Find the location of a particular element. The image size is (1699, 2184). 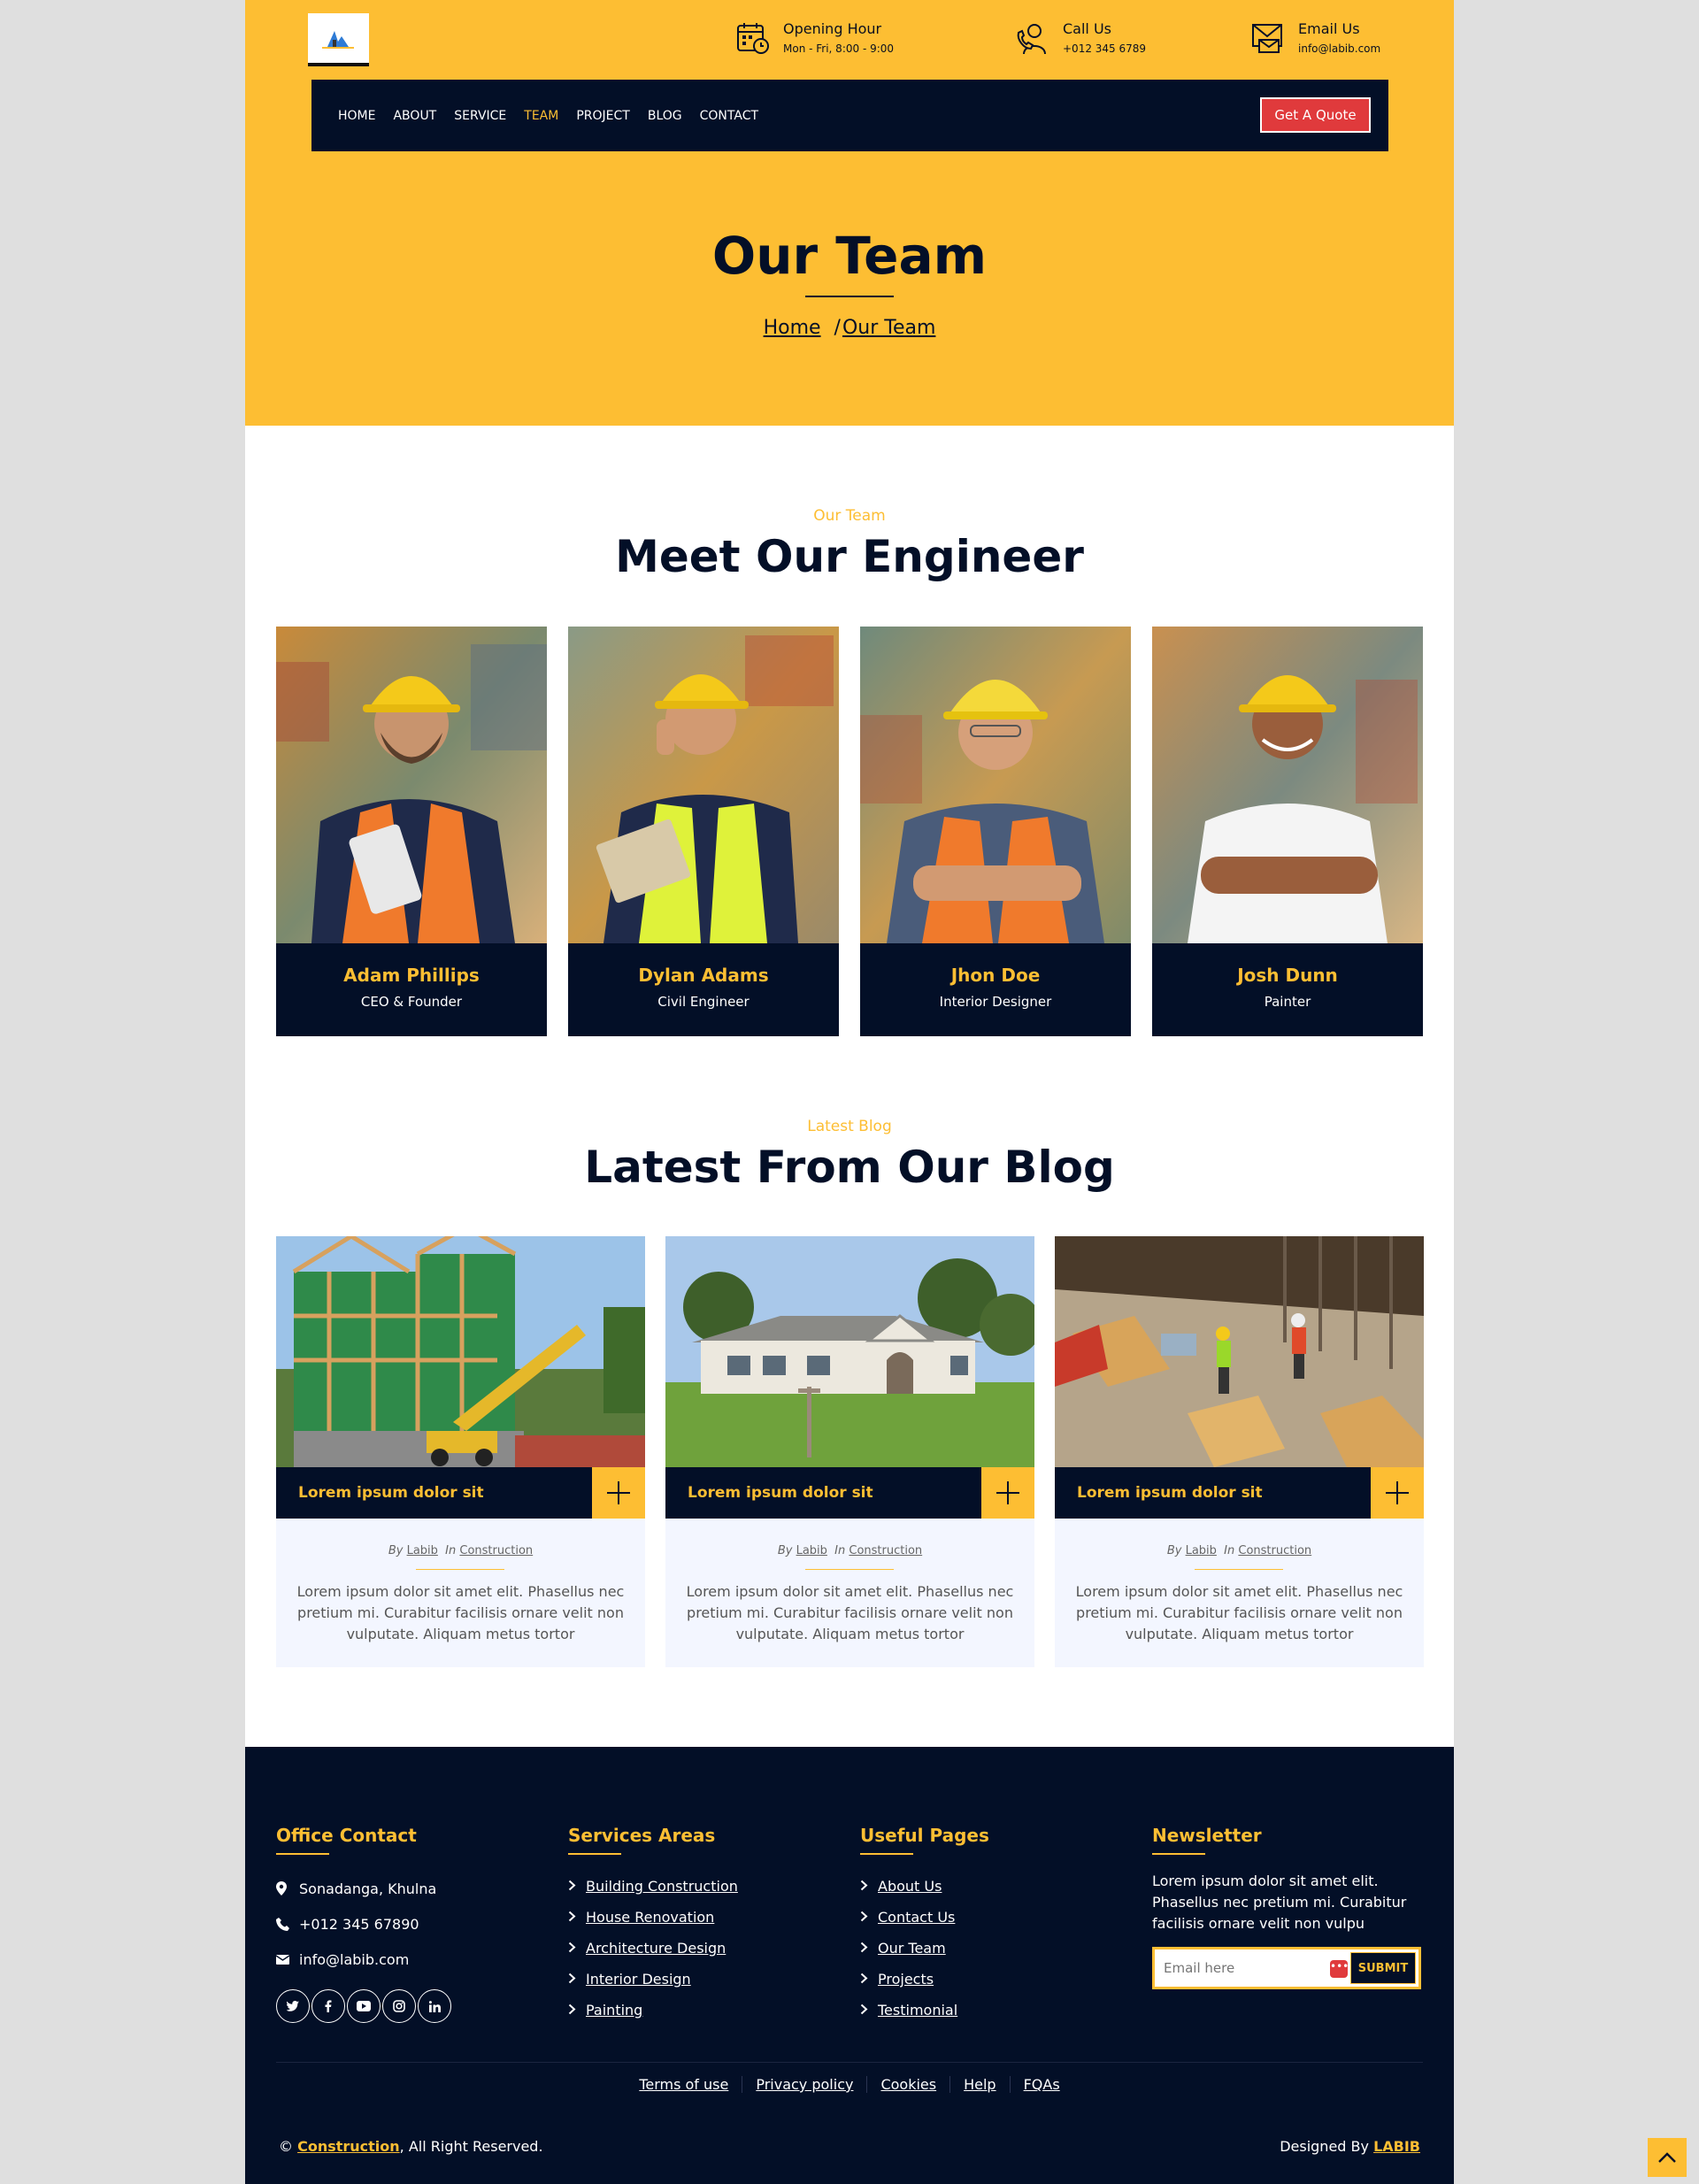

footer-link-label: About Us is located at coordinates (910, 1886).